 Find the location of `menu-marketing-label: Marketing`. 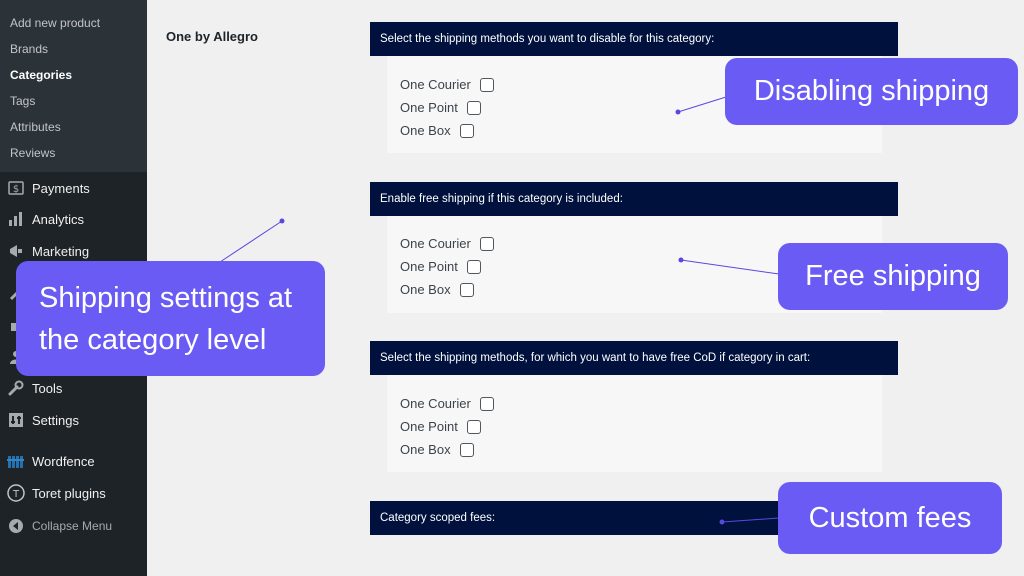

menu-marketing-label: Marketing is located at coordinates (61, 251).